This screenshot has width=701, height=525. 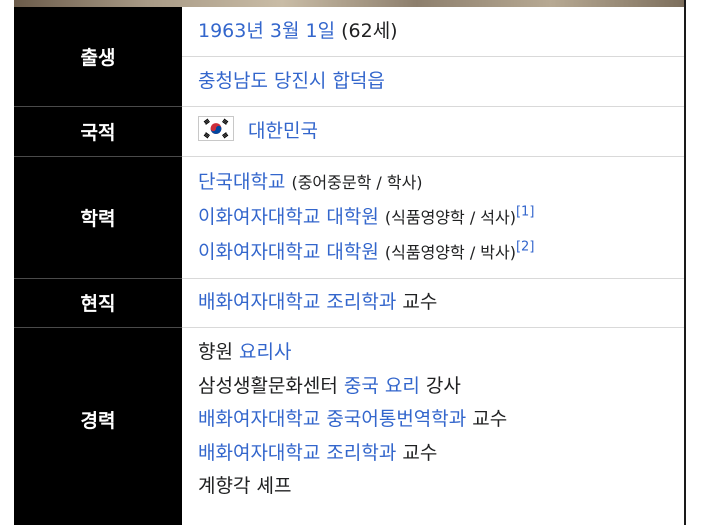 I want to click on education-item: 이화여자대학교 대학원 (식품영양학 / 석사)[1], so click(x=441, y=217).